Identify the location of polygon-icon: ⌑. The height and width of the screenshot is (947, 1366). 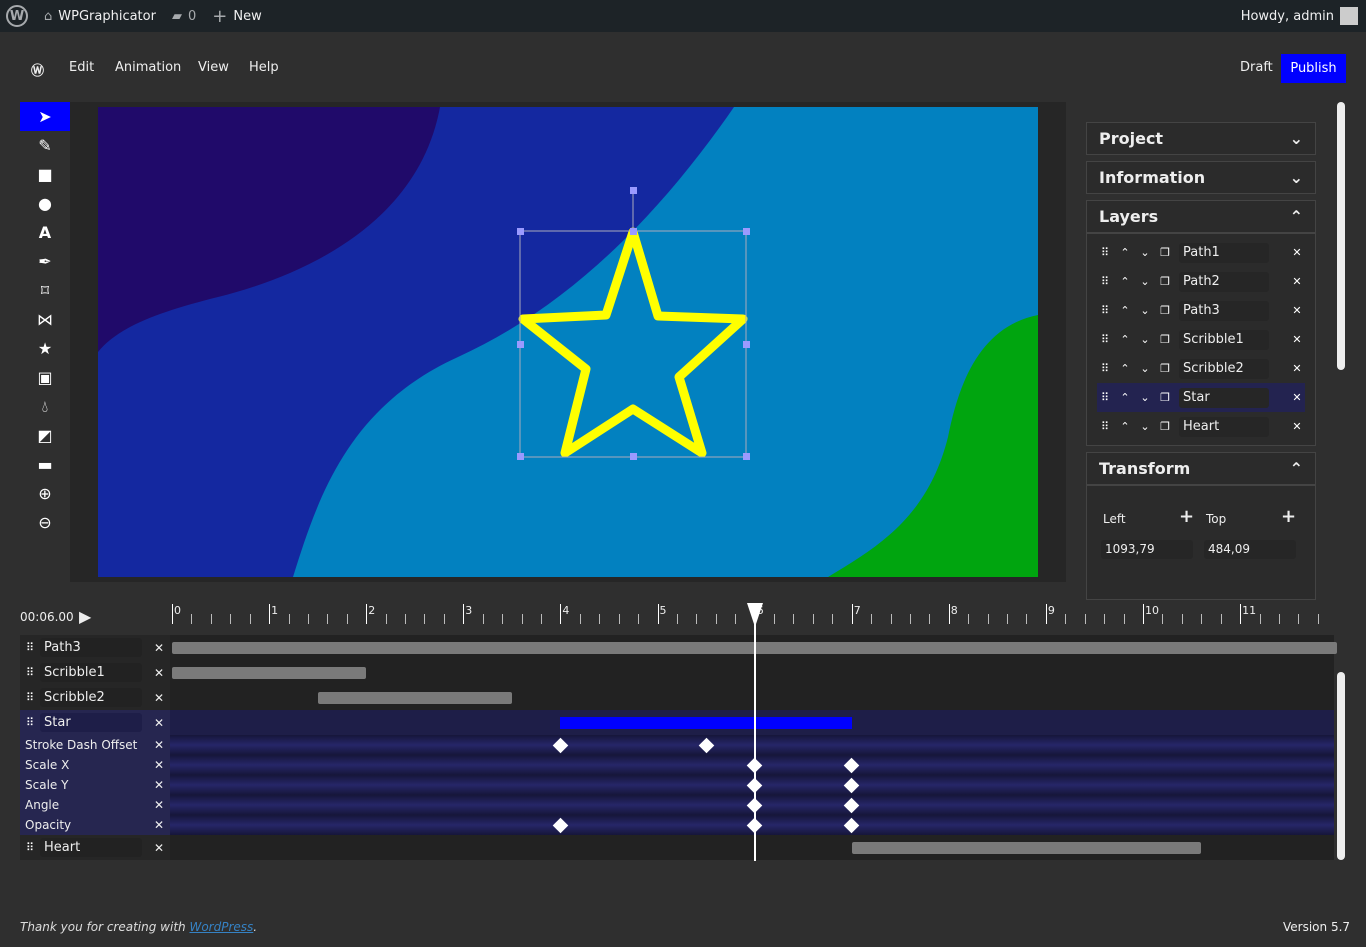
(45, 290).